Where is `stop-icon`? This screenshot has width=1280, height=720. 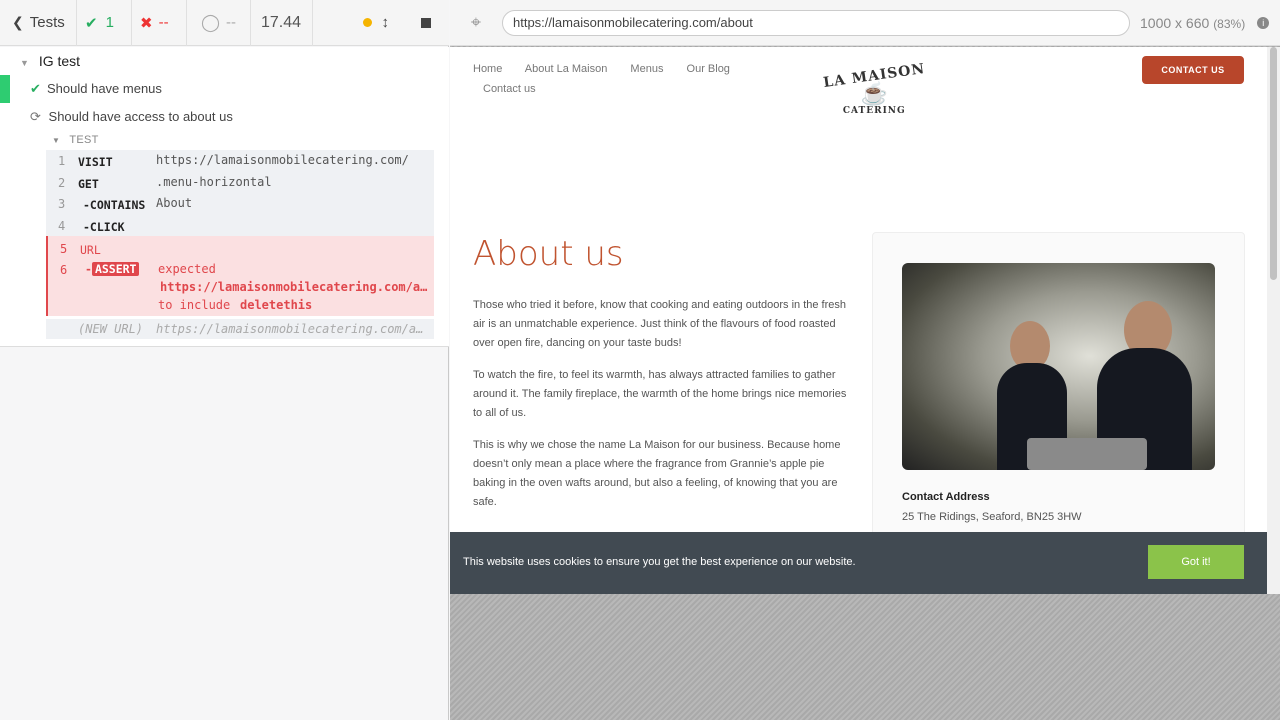 stop-icon is located at coordinates (426, 22).